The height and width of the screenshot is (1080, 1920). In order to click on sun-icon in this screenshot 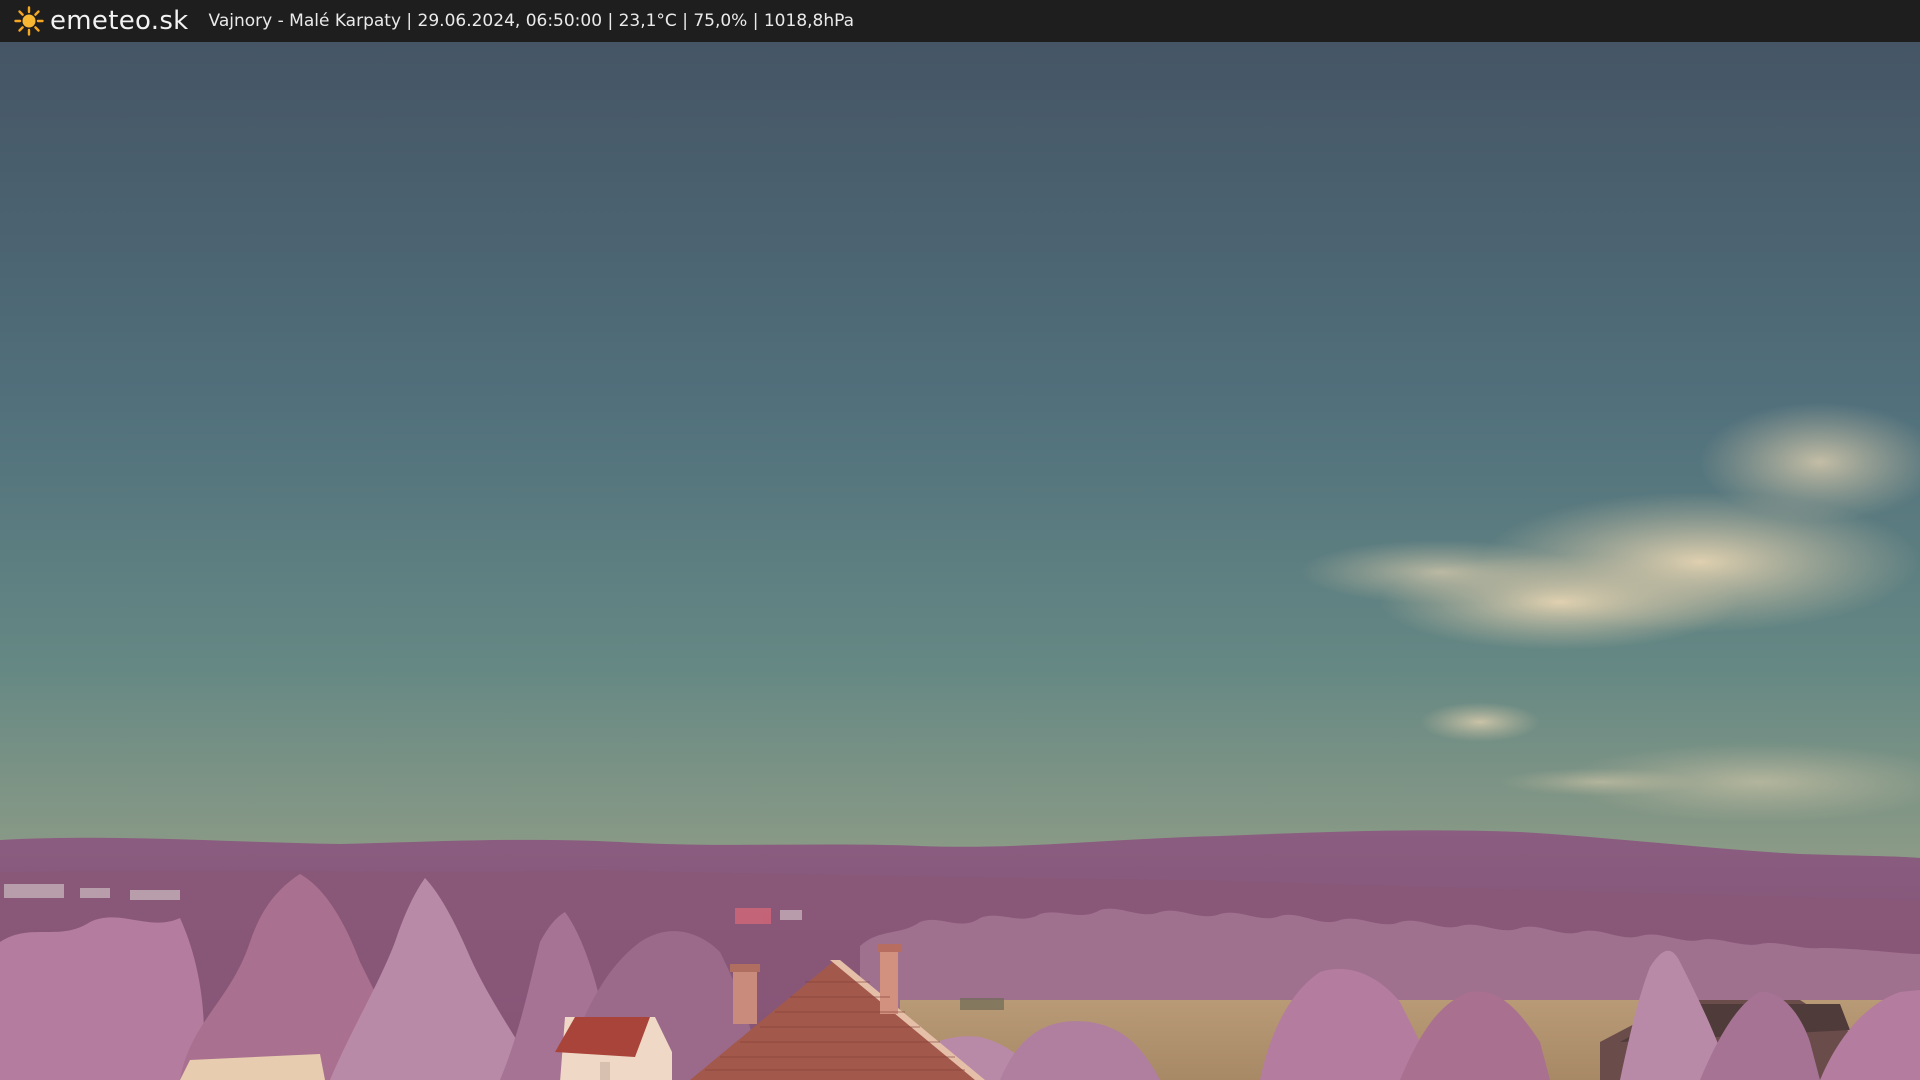, I will do `click(29, 21)`.